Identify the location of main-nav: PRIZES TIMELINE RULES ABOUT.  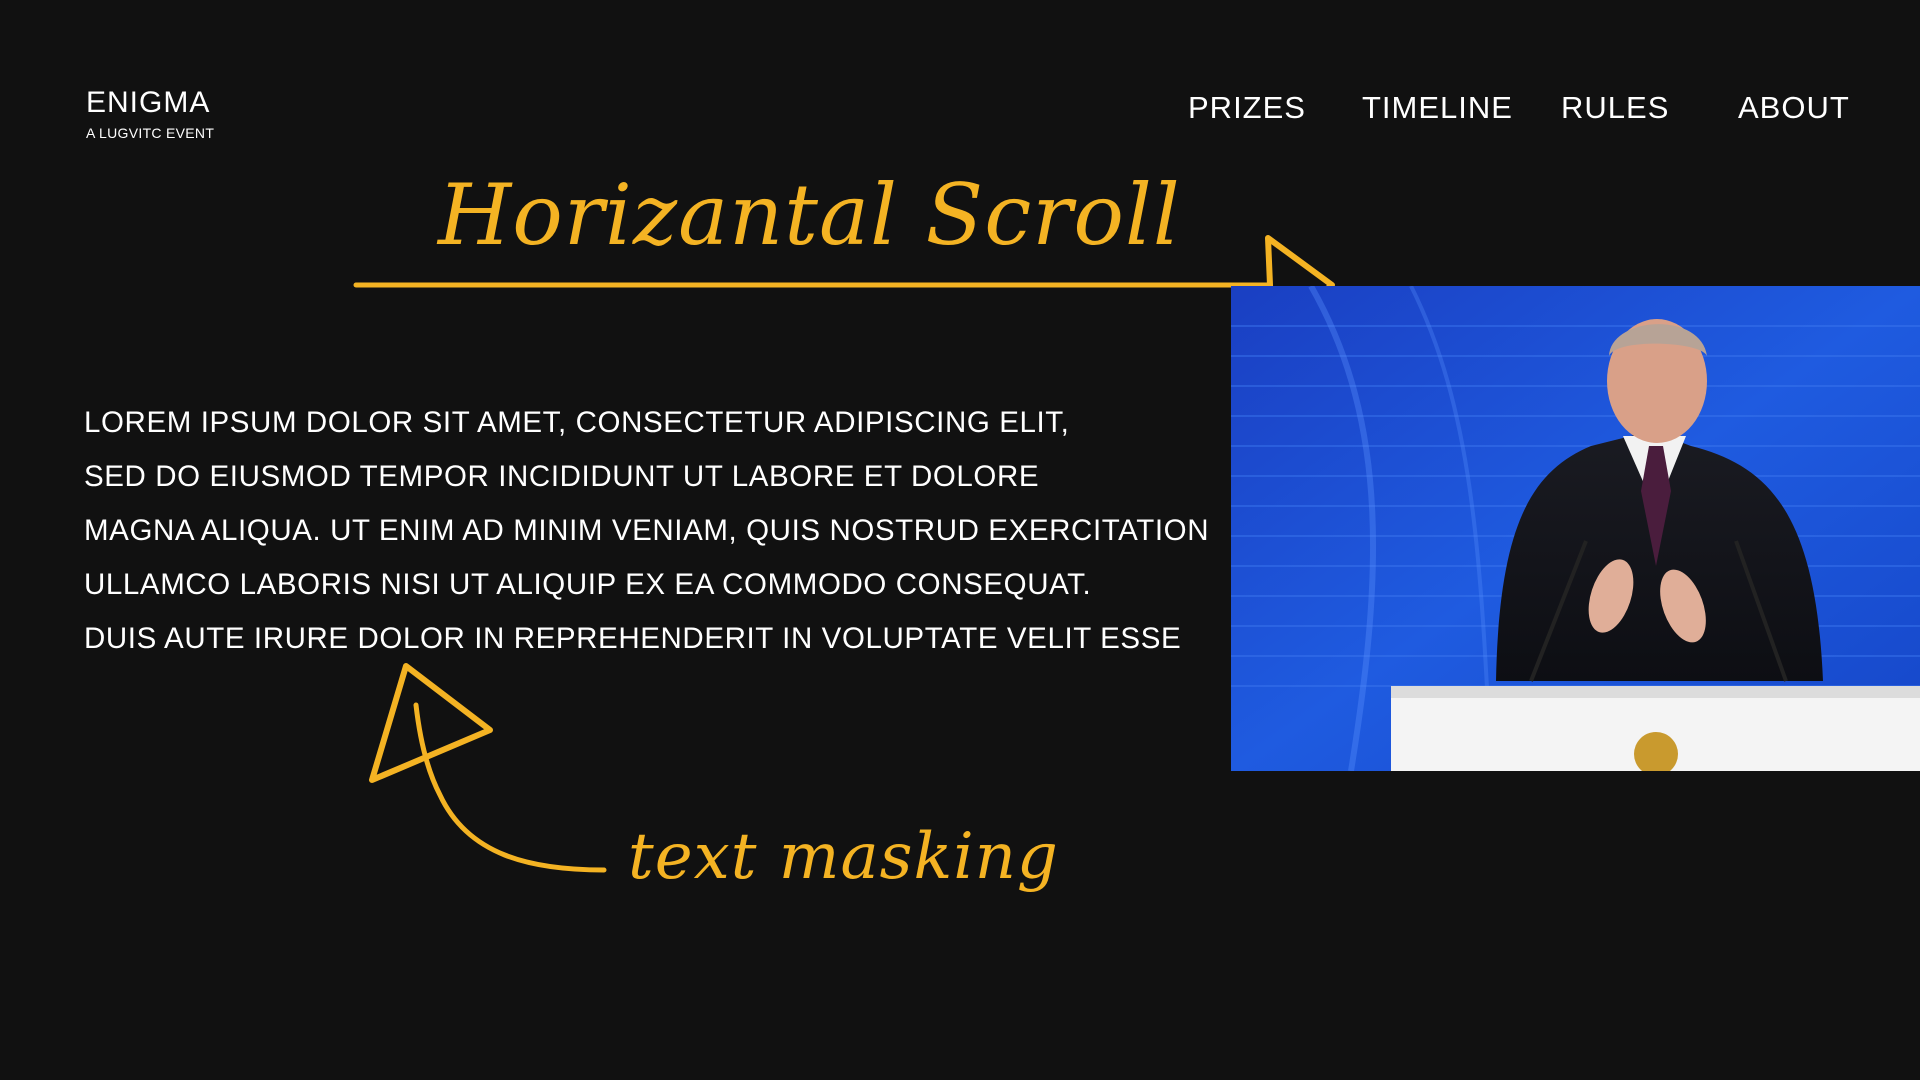
(960, 108).